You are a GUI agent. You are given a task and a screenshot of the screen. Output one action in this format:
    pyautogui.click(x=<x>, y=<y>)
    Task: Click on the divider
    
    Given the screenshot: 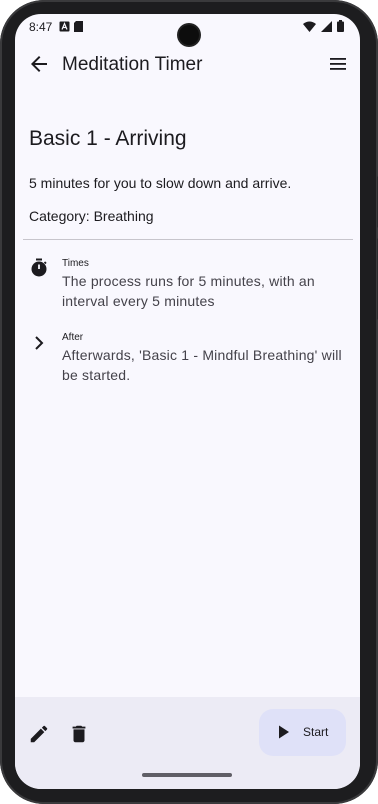 What is the action you would take?
    pyautogui.click(x=188, y=239)
    